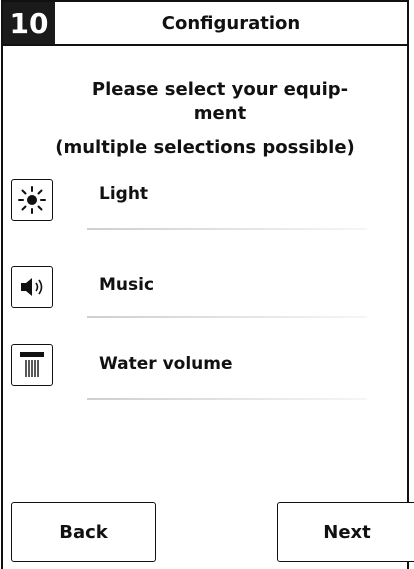 The image size is (414, 569). What do you see at coordinates (345, 532) in the screenshot?
I see `next-button: Next` at bounding box center [345, 532].